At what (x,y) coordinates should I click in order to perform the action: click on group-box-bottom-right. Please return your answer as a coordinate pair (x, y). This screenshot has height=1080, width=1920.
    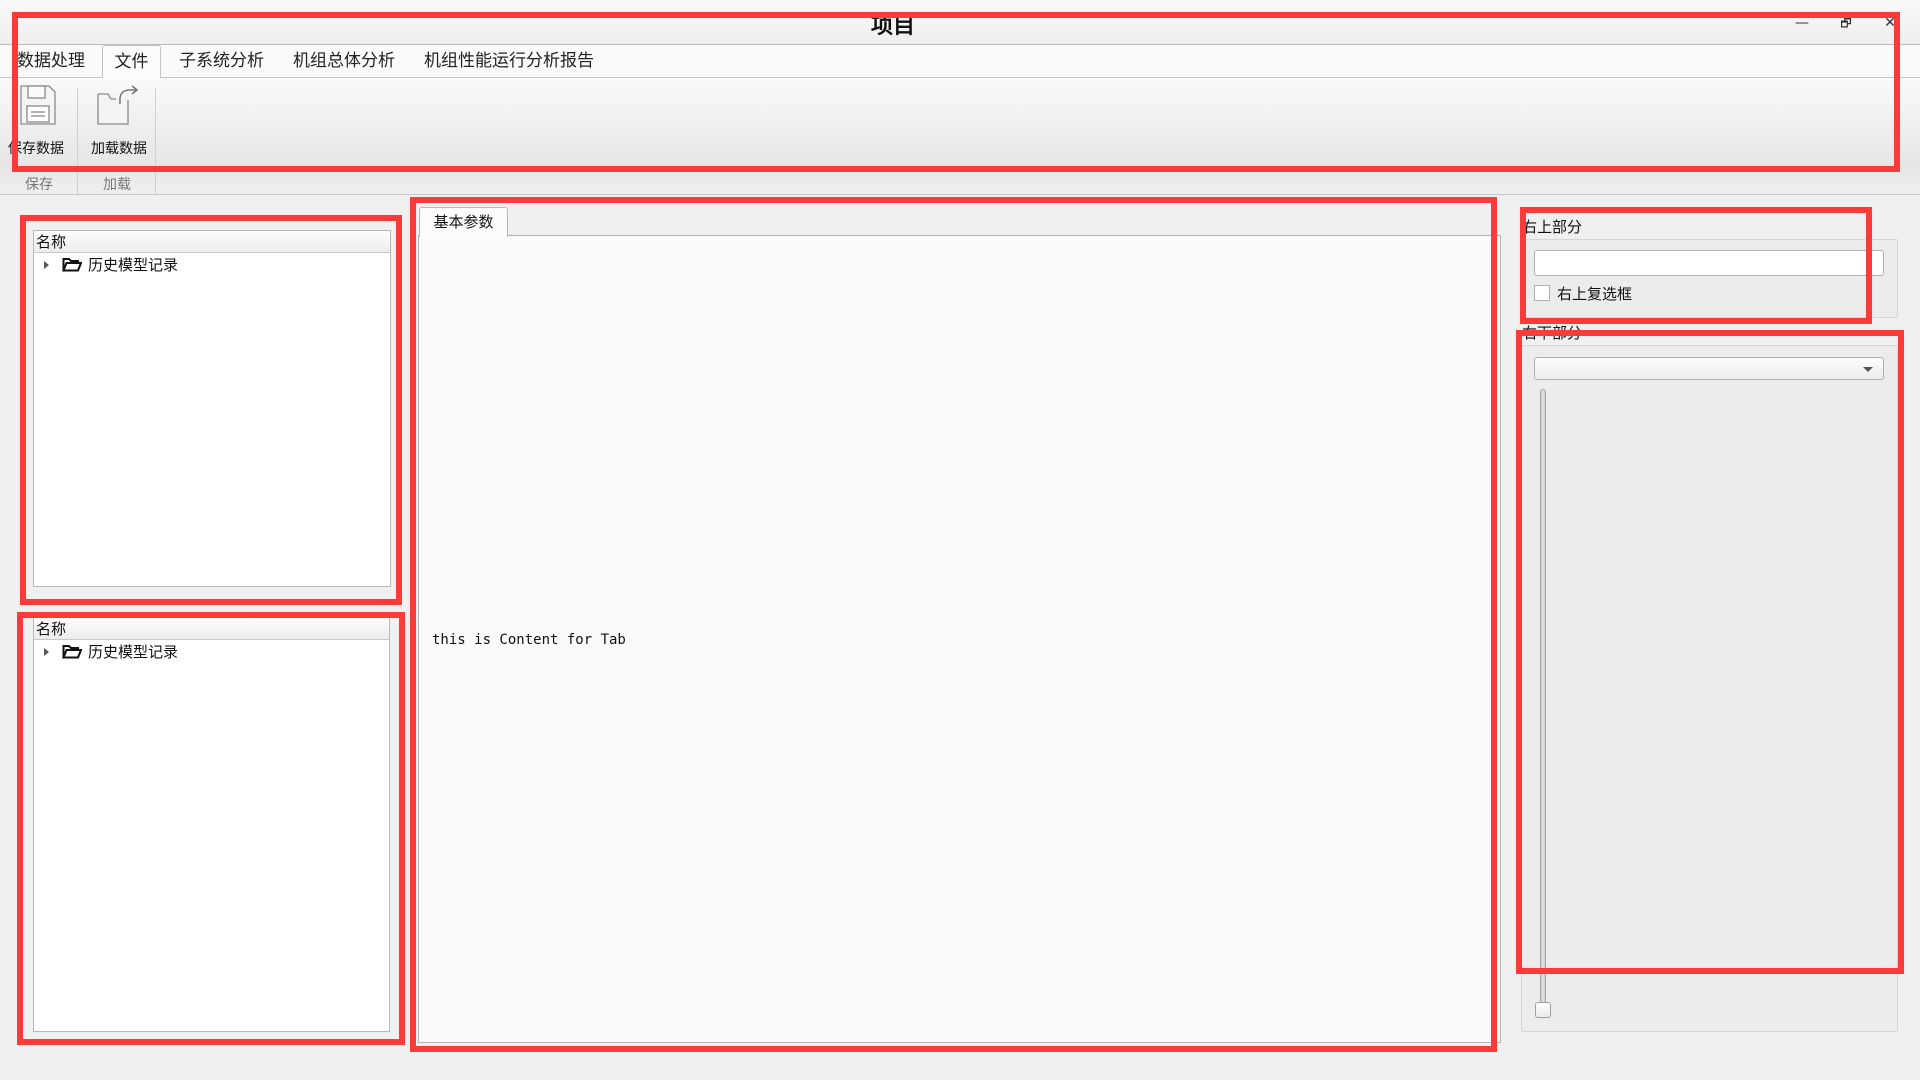
    Looking at the image, I should click on (1709, 688).